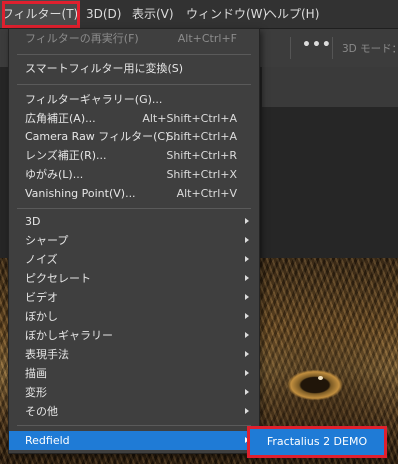  Describe the element at coordinates (317, 442) in the screenshot. I see `menu-item-fractalius-demo: Fractalius 2 DEMO` at that location.